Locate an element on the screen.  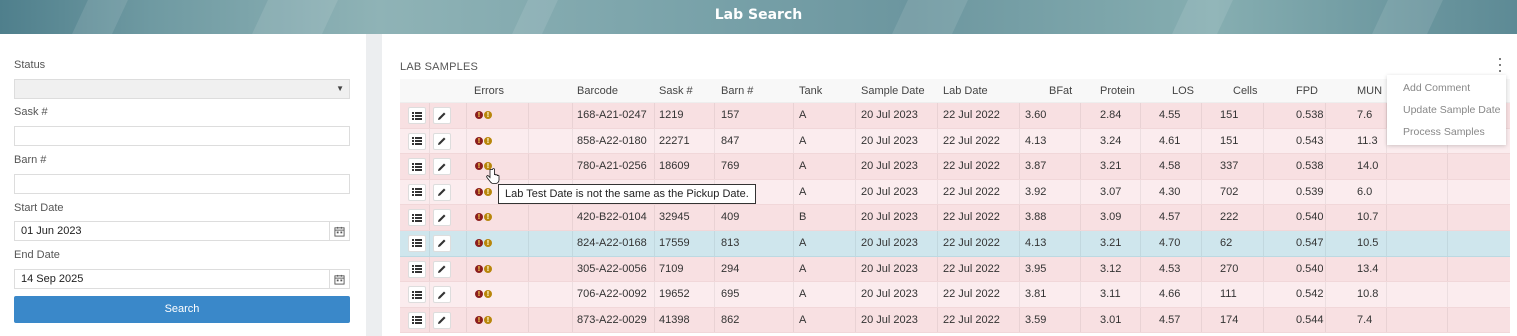
more-options-icon is located at coordinates (1500, 65).